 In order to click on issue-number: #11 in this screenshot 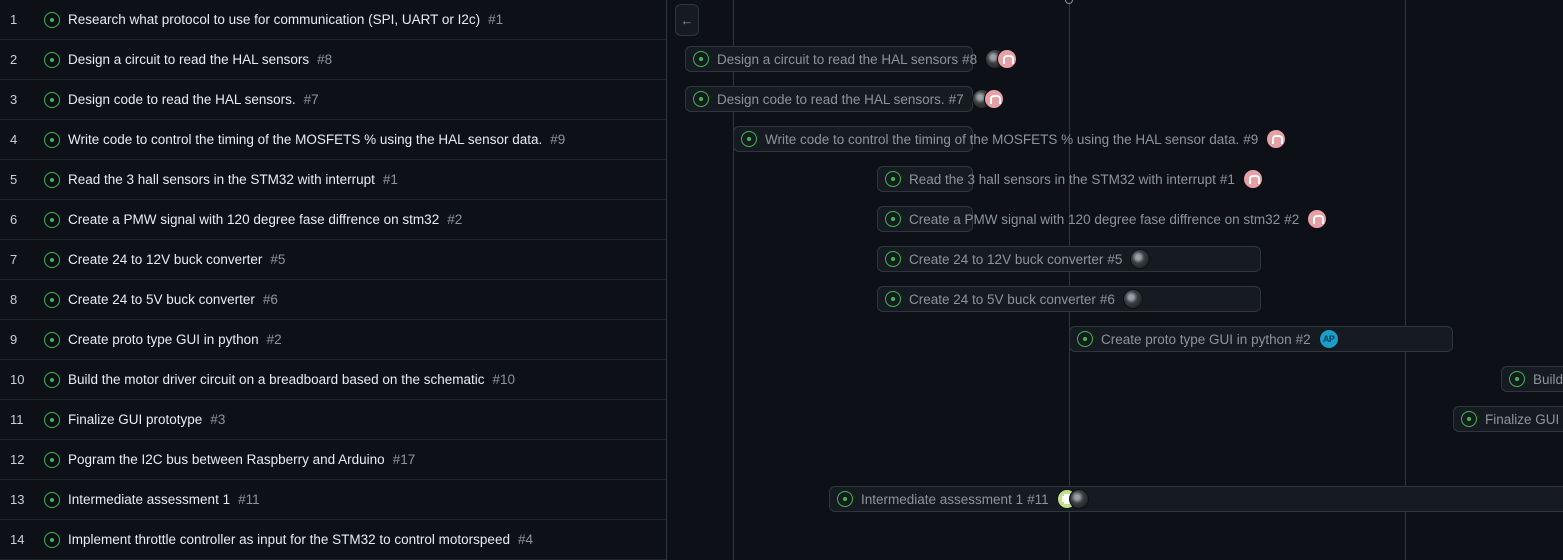, I will do `click(249, 499)`.